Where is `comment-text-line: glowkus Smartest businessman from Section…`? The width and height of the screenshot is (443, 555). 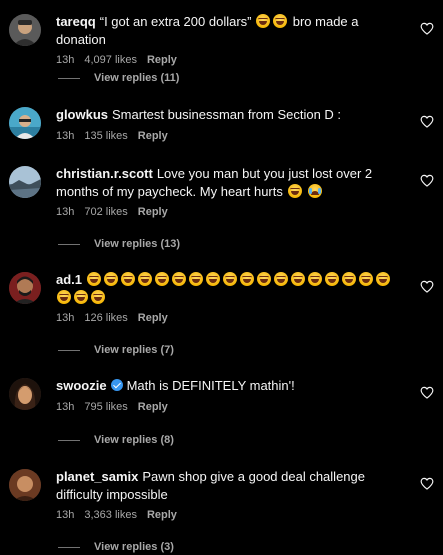 comment-text-line: glowkus Smartest businessman from Section… is located at coordinates (231, 115).